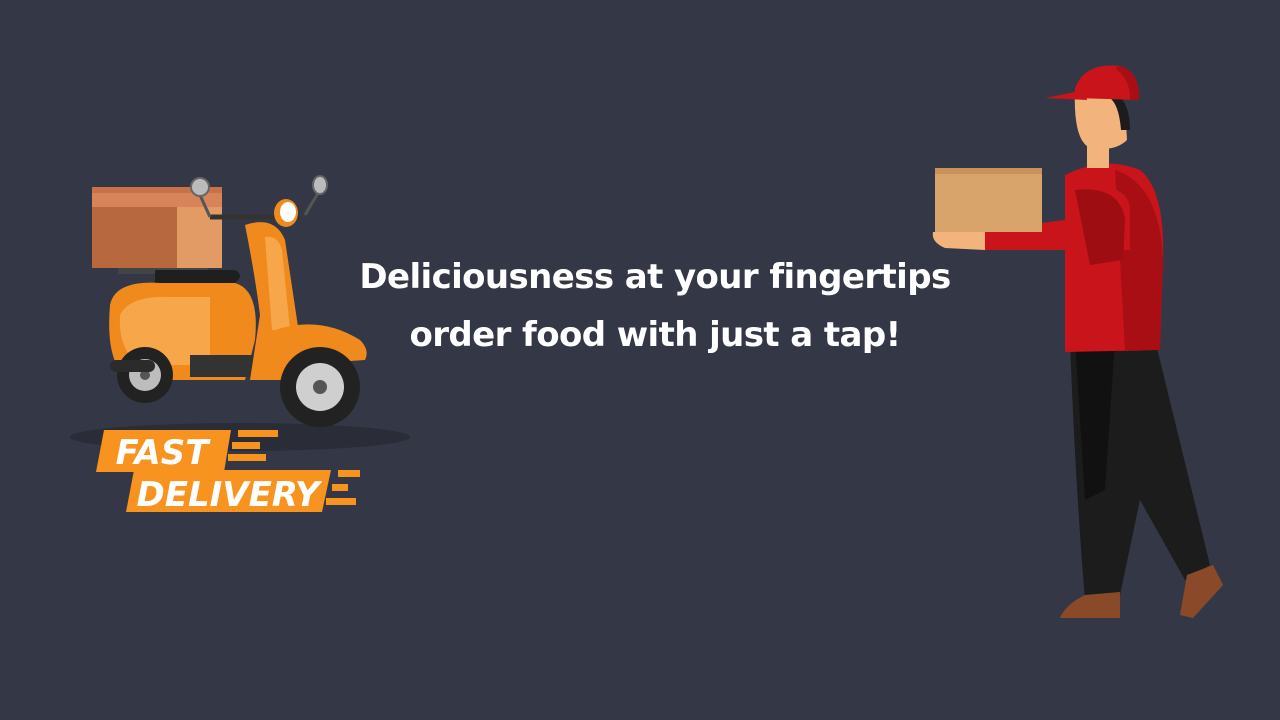  Describe the element at coordinates (655, 277) in the screenshot. I see `headline-line-1: Deliciousness at your fingertips` at that location.